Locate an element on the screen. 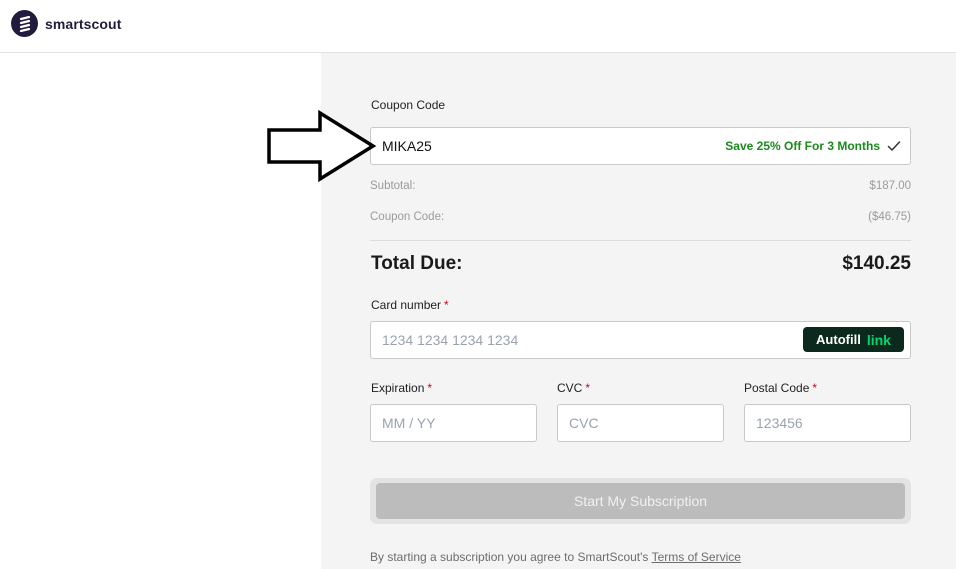  brand-name: smartscout is located at coordinates (83, 23).